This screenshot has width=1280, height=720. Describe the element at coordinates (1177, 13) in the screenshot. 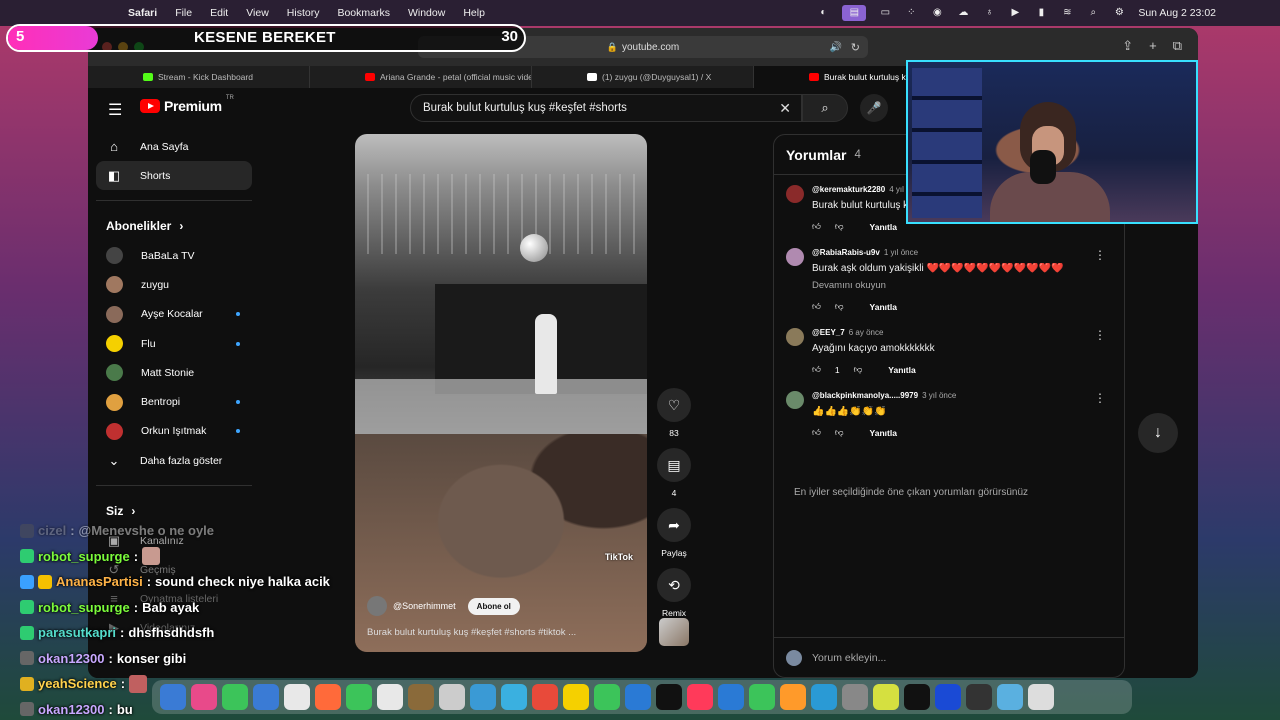

I see `clock: Sun Aug 2 23:02` at that location.